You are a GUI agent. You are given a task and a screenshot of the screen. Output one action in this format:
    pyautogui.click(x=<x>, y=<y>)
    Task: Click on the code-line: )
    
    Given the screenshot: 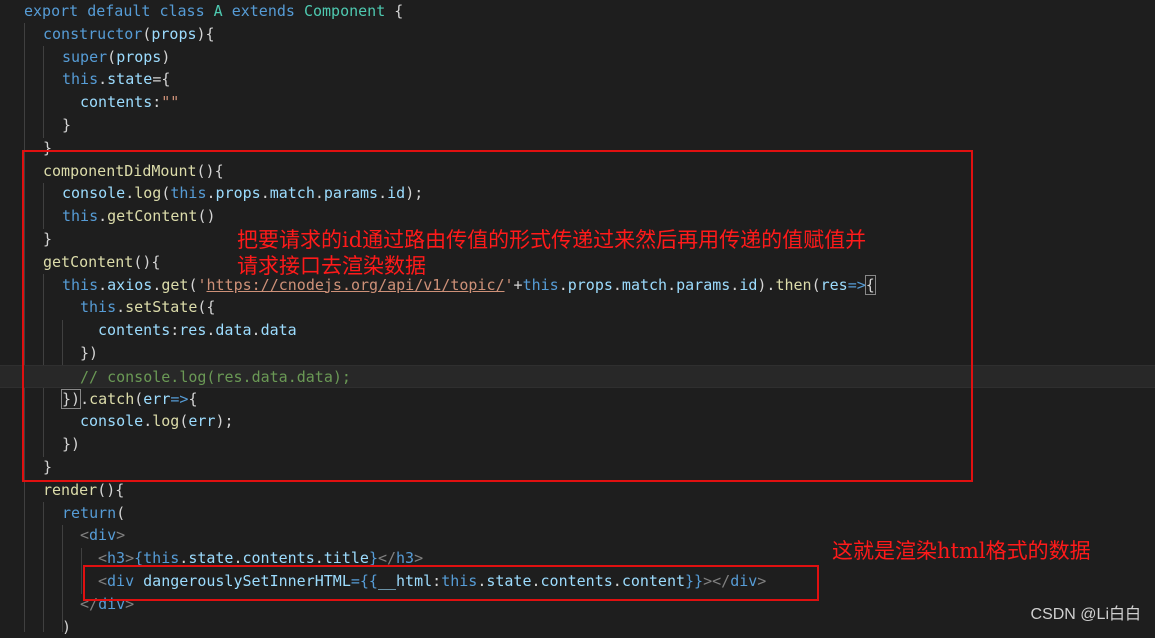 What is the action you would take?
    pyautogui.click(x=66, y=627)
    